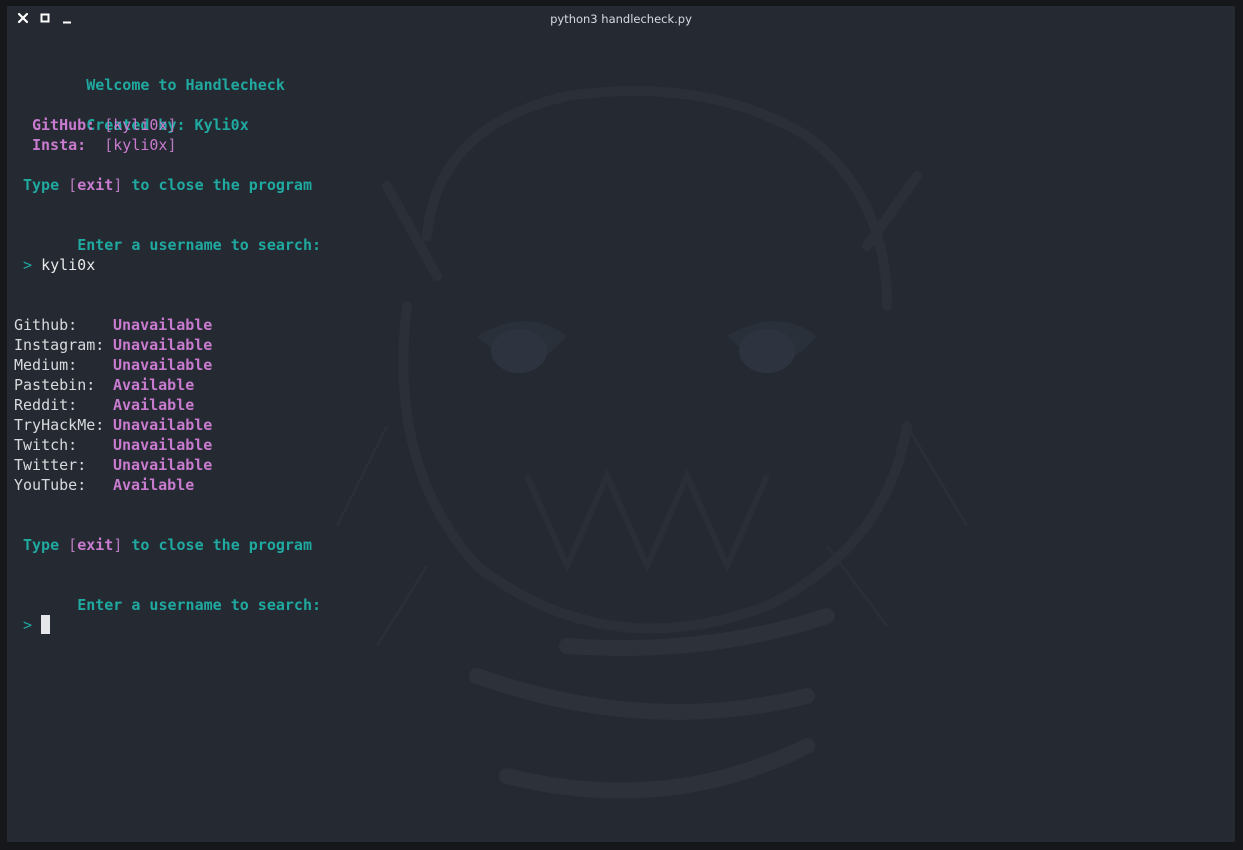 The image size is (1243, 850). What do you see at coordinates (104, 385) in the screenshot?
I see `result-row: Pastebin: Available` at bounding box center [104, 385].